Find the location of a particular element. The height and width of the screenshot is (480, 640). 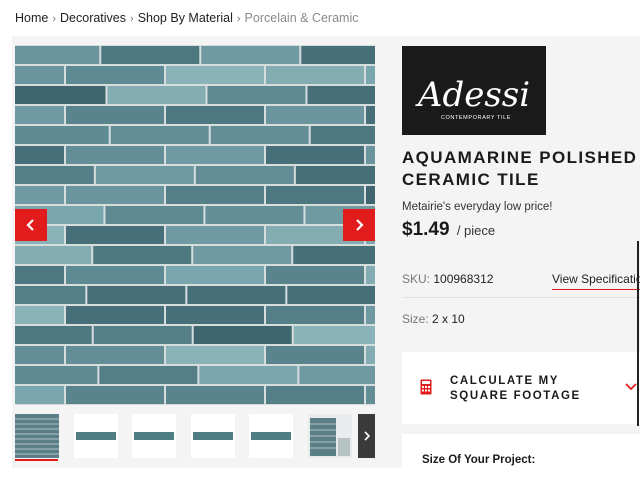

active-thumbnail-indicator is located at coordinates (36, 460).